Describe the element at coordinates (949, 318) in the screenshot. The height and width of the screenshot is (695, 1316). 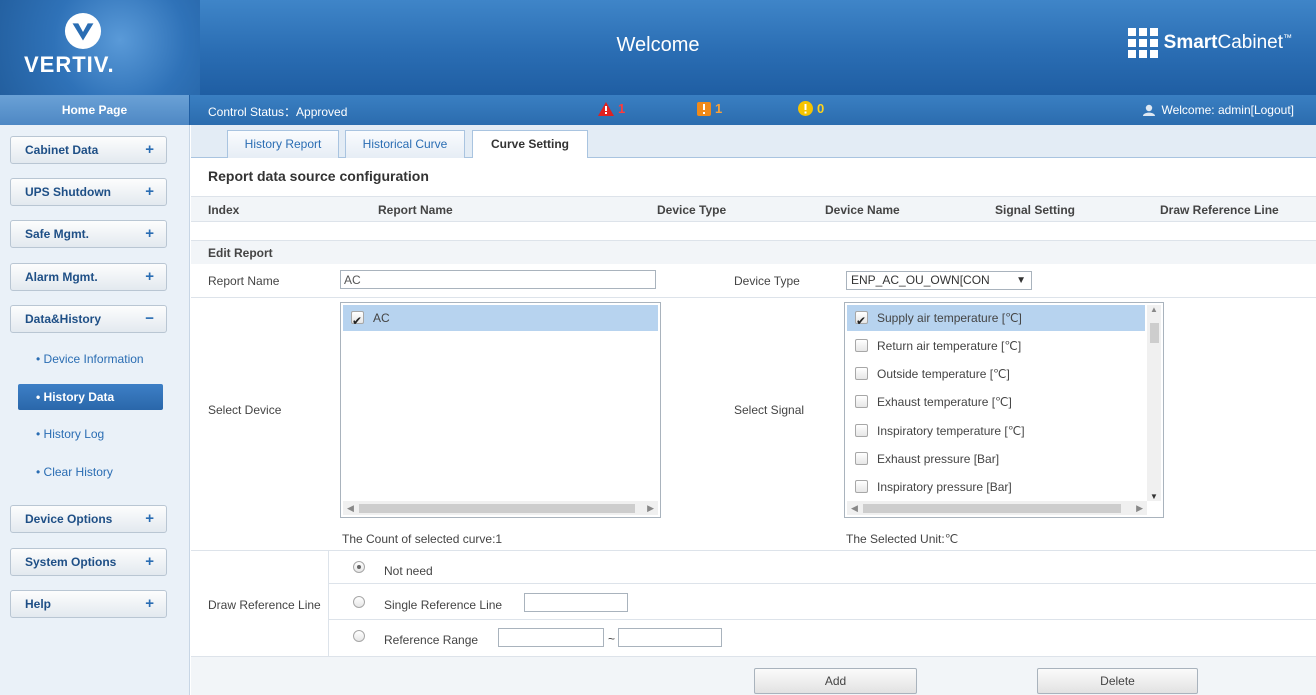
I see `signal-option-label: Supply air temperature [℃]` at that location.